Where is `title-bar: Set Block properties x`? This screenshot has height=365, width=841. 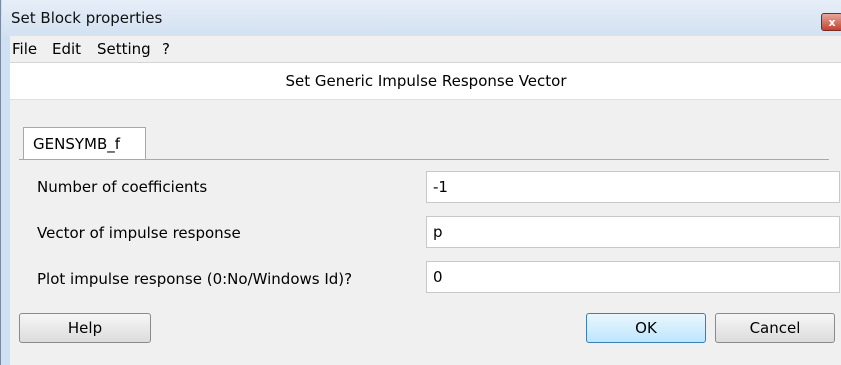 title-bar: Set Block properties x is located at coordinates (421, 18).